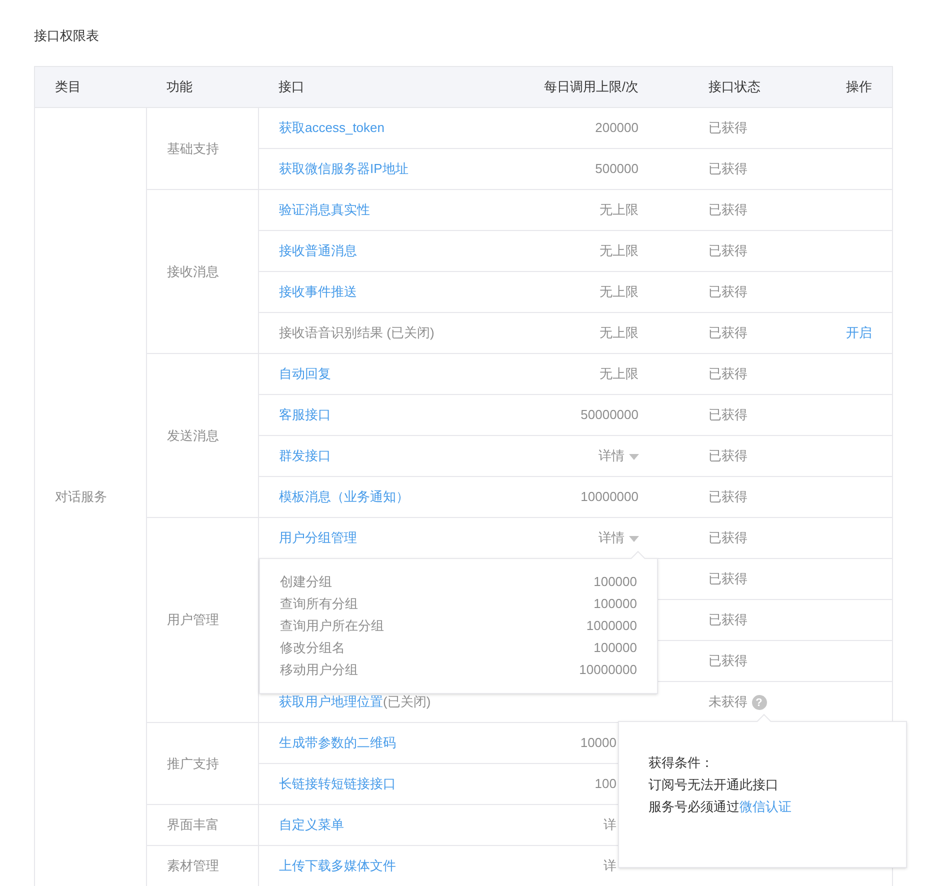 The height and width of the screenshot is (886, 929). I want to click on tooltip-text: 服务号必须通过微信认证, so click(720, 807).